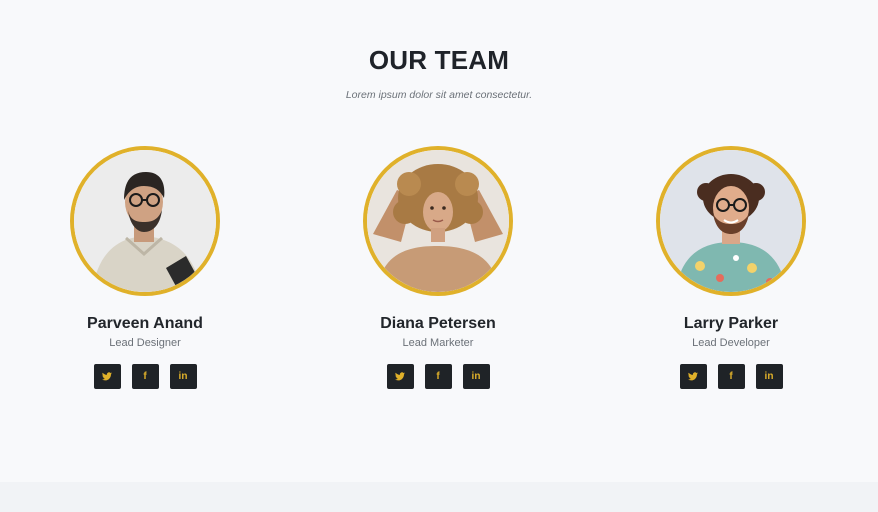 Image resolution: width=878 pixels, height=512 pixels. I want to click on section-title: OUR TEAM, so click(439, 60).